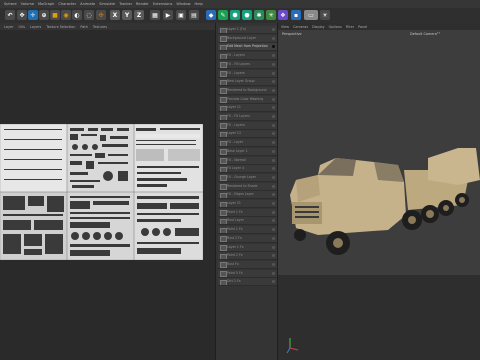  I want to click on viewport-menu-filter: Filter, so click(350, 27).